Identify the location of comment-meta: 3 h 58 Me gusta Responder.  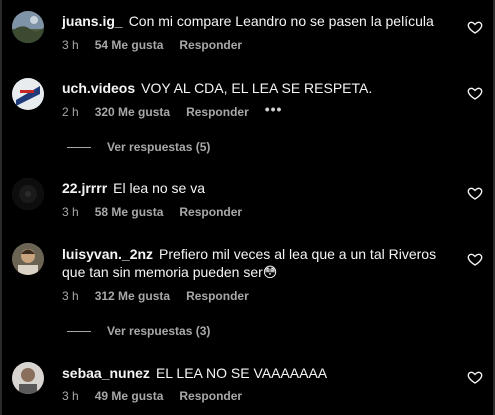
(160, 212).